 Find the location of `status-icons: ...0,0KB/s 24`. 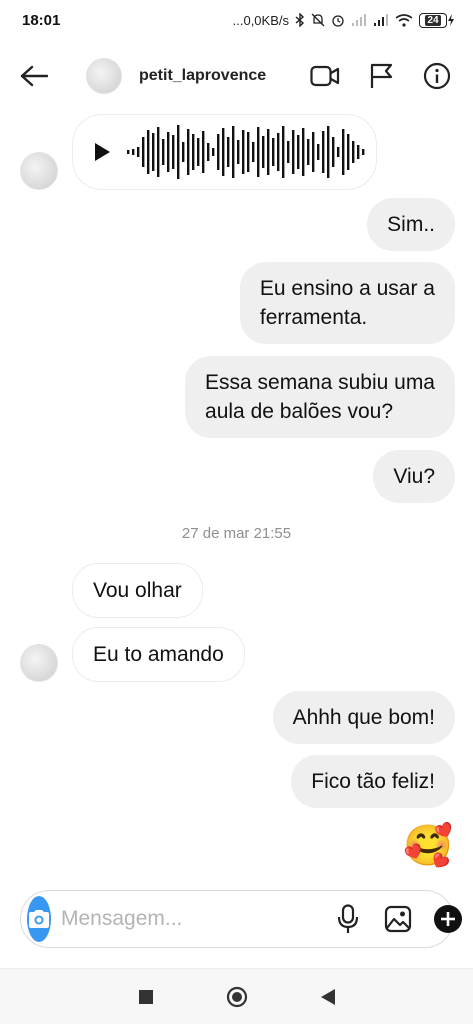

status-icons: ...0,0KB/s 24 is located at coordinates (343, 20).